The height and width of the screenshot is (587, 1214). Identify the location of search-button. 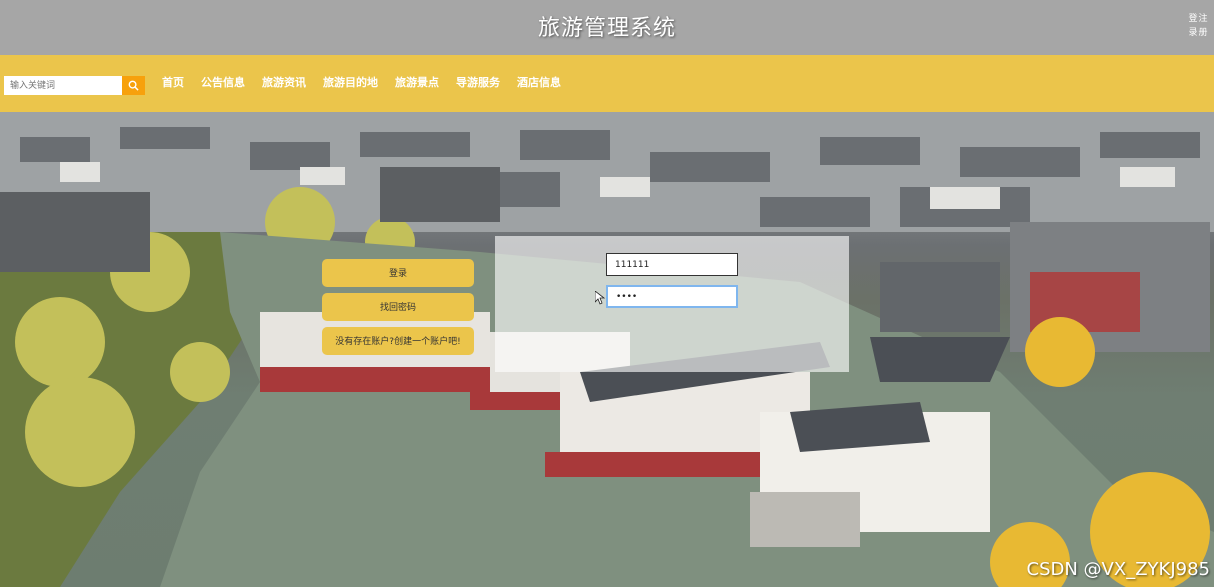
(133, 85).